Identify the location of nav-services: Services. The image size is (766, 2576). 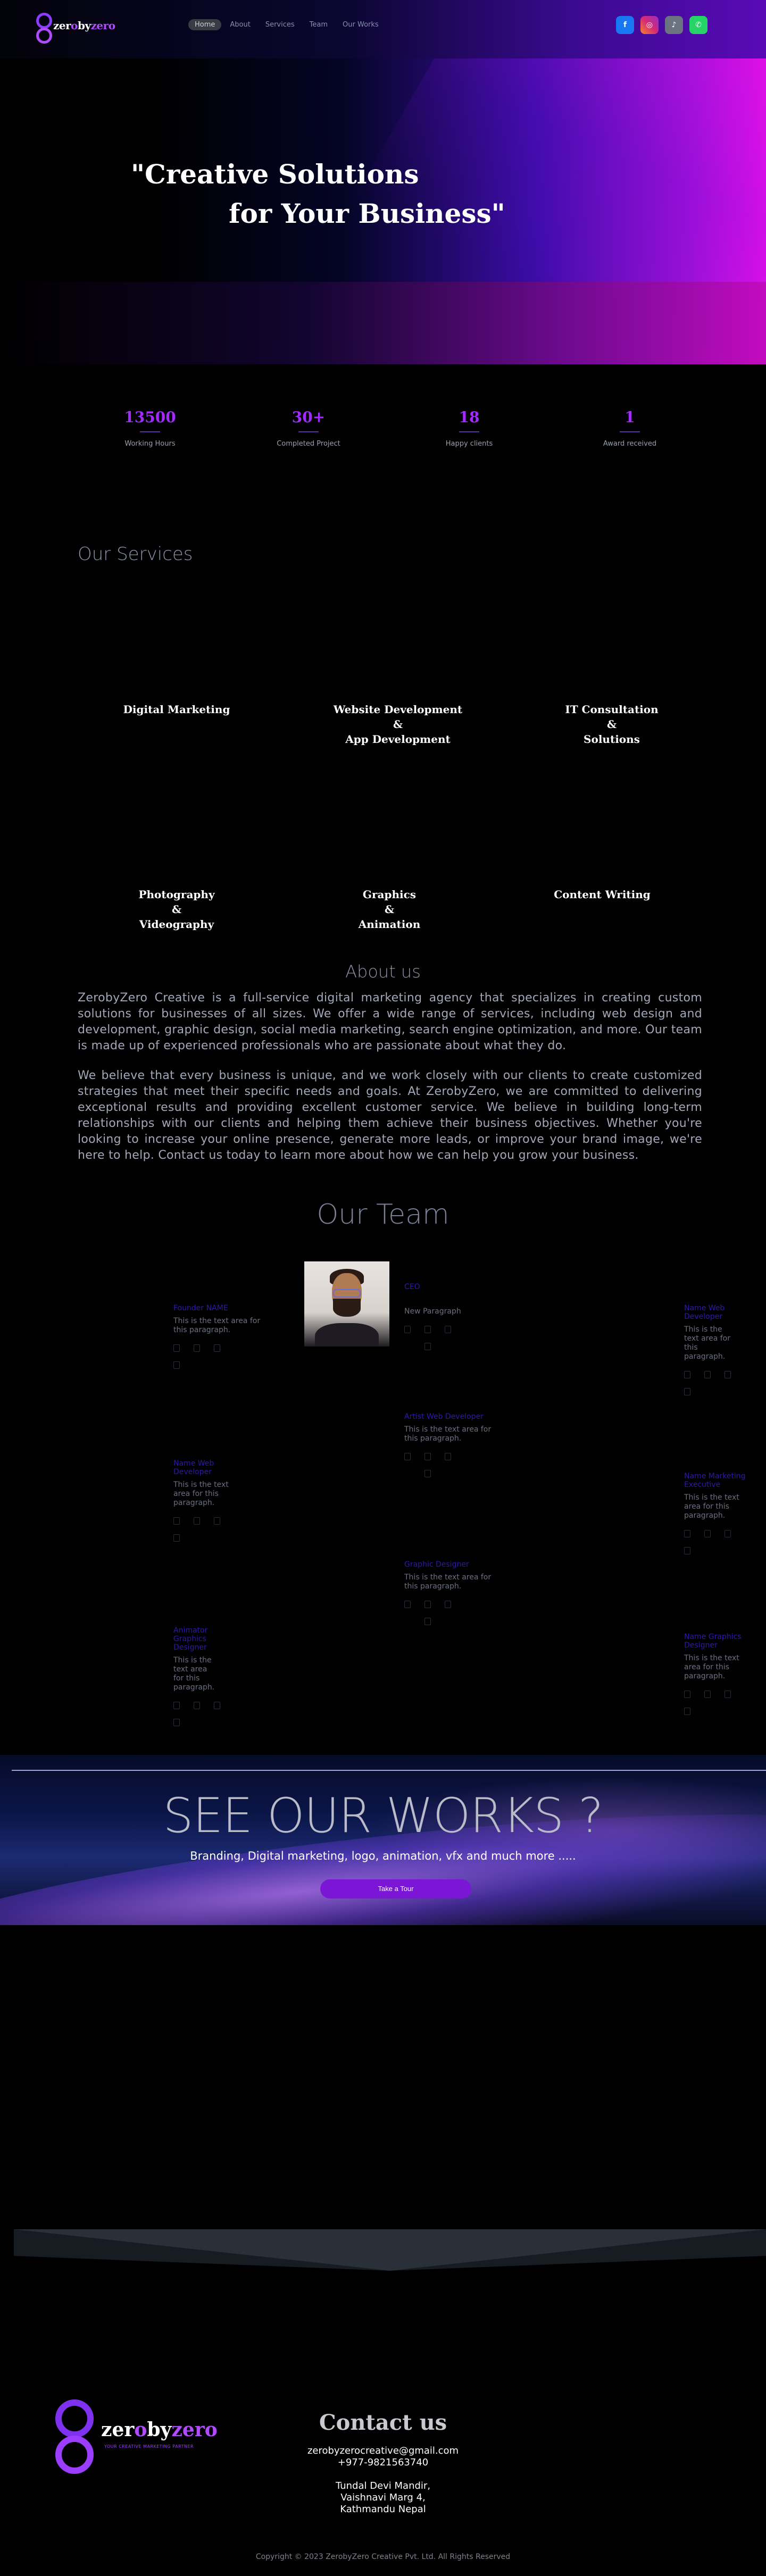
(280, 24).